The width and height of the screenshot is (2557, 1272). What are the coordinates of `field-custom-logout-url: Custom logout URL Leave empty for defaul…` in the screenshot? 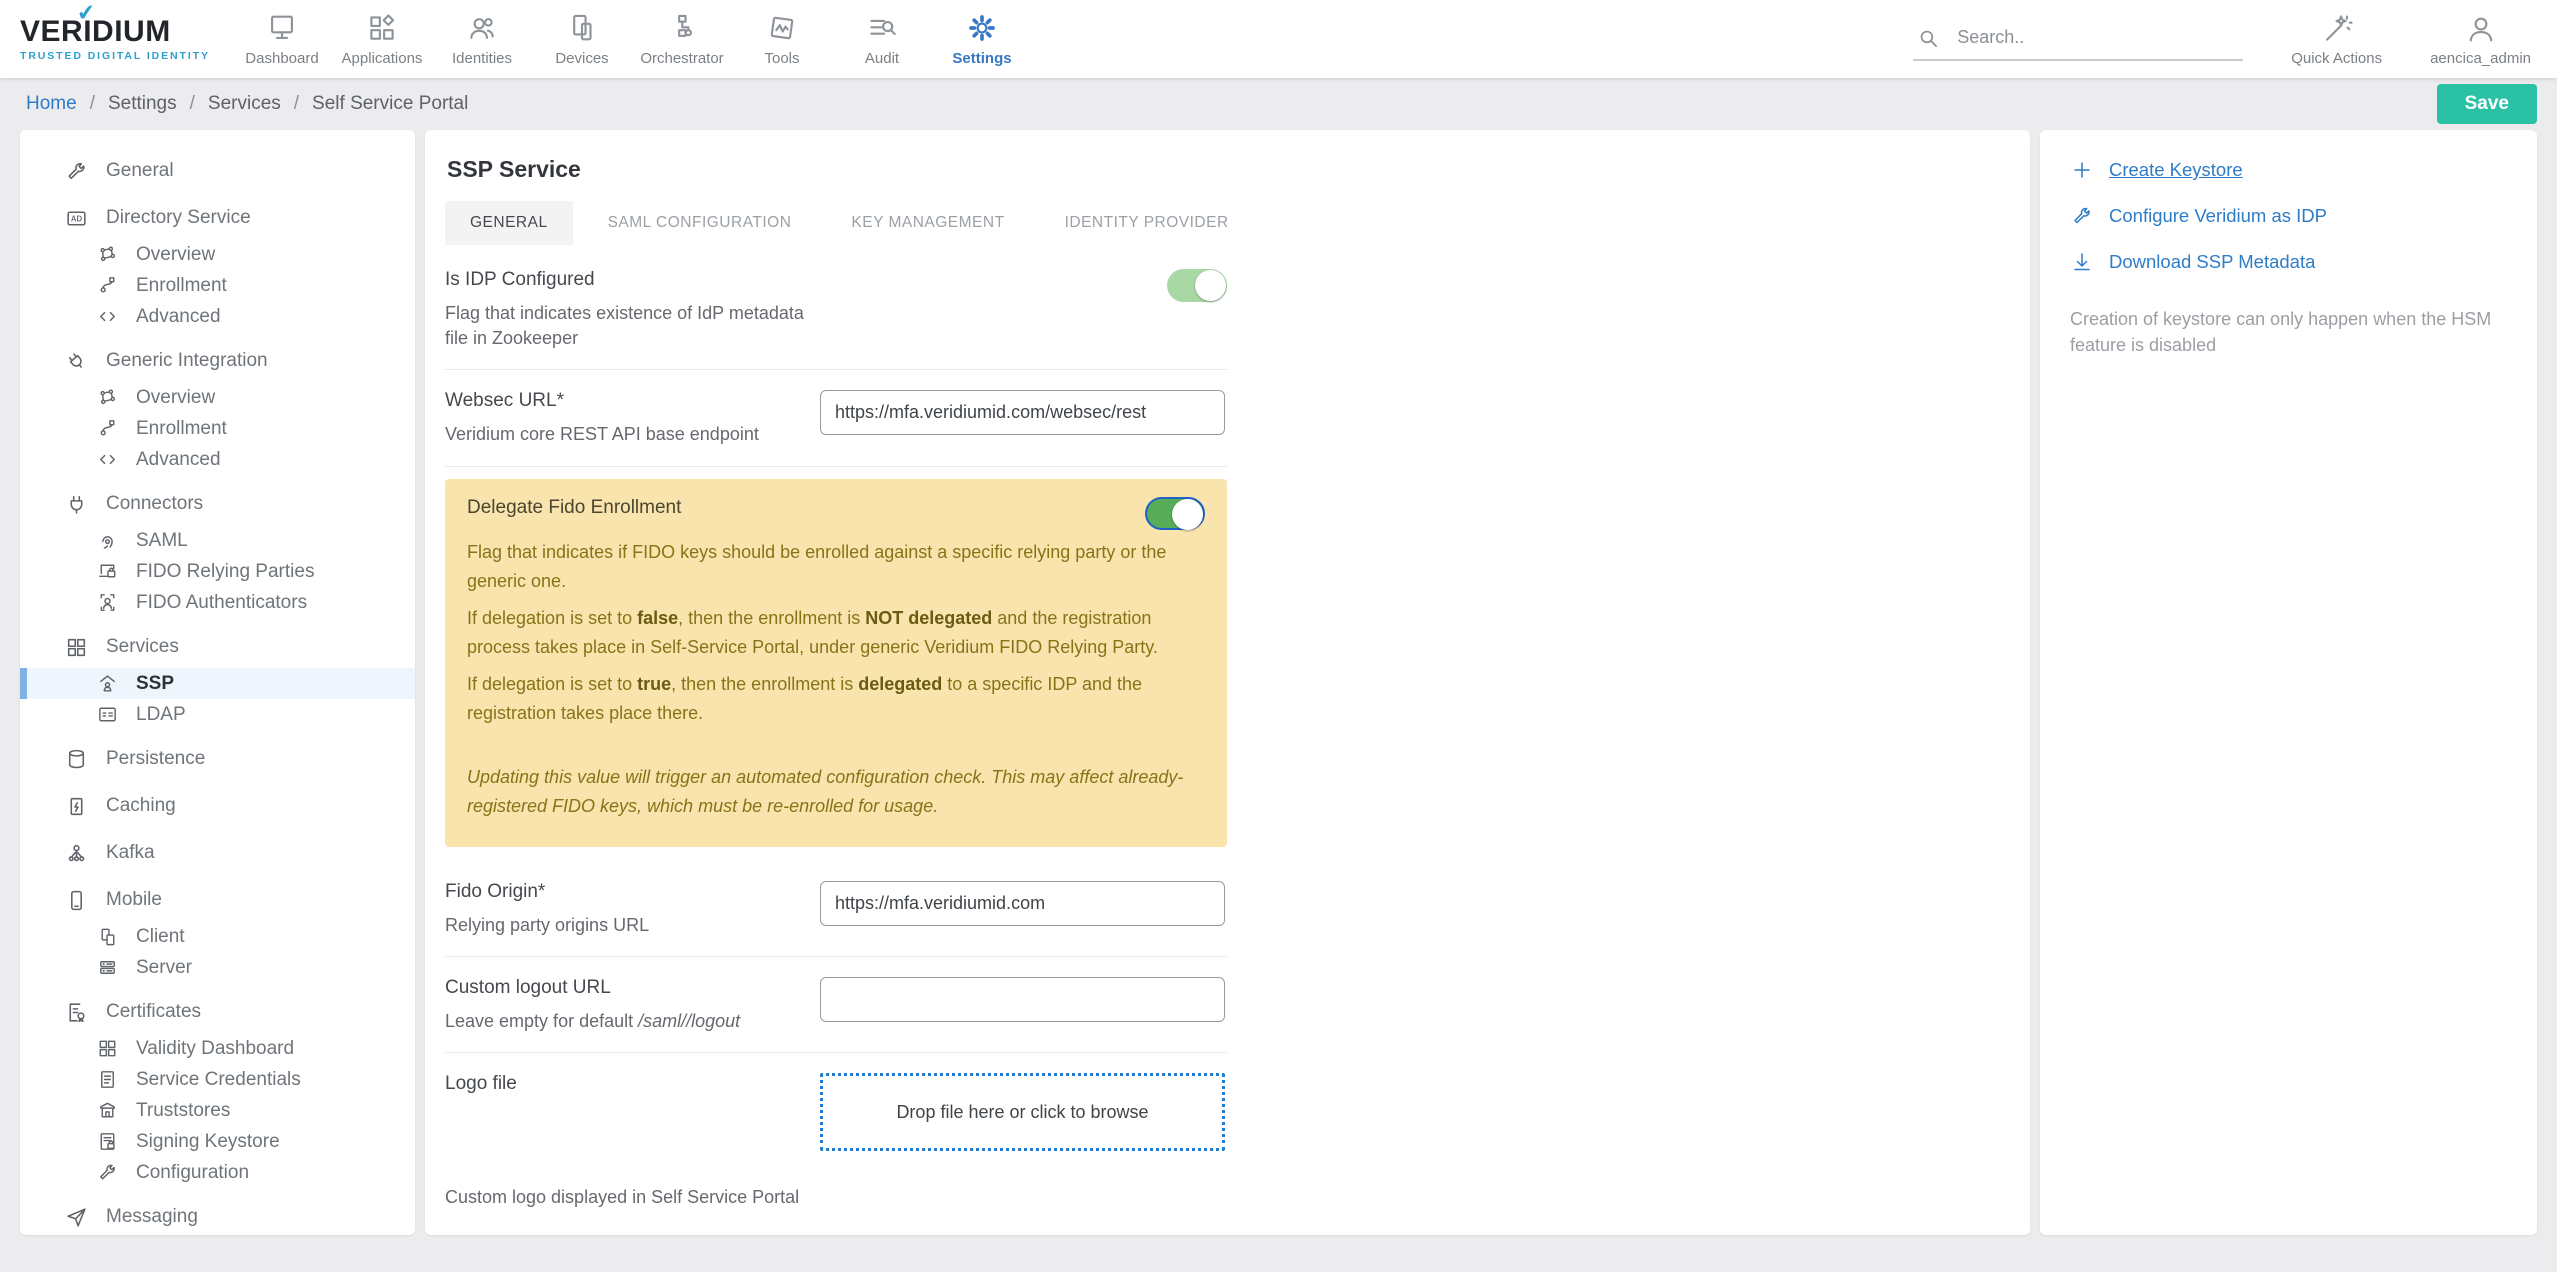 It's located at (836, 1005).